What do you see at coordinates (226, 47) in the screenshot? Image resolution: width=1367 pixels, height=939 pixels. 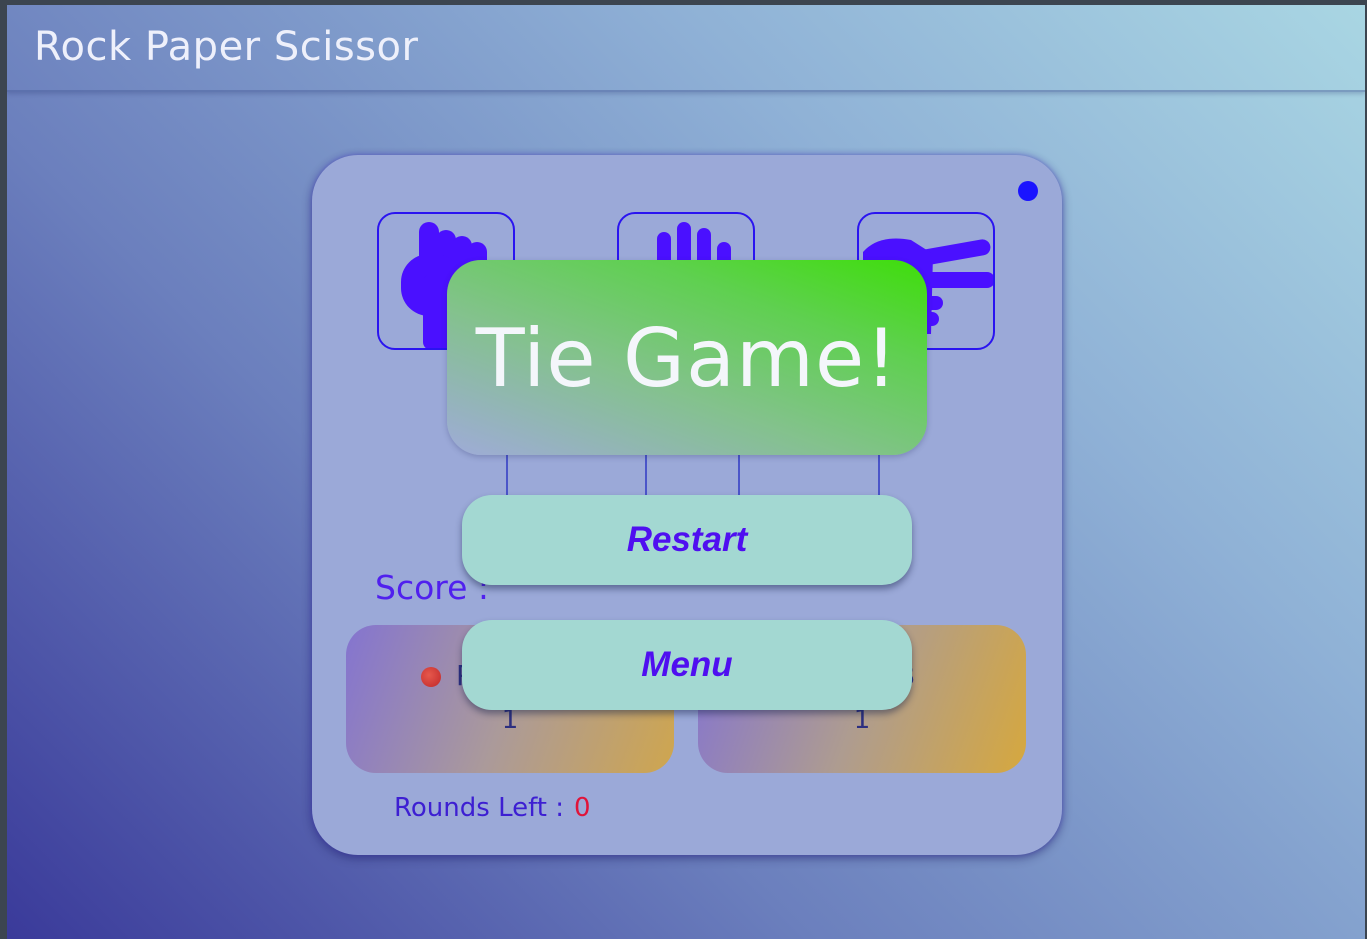 I see `app-title: Rock Paper Scissor` at bounding box center [226, 47].